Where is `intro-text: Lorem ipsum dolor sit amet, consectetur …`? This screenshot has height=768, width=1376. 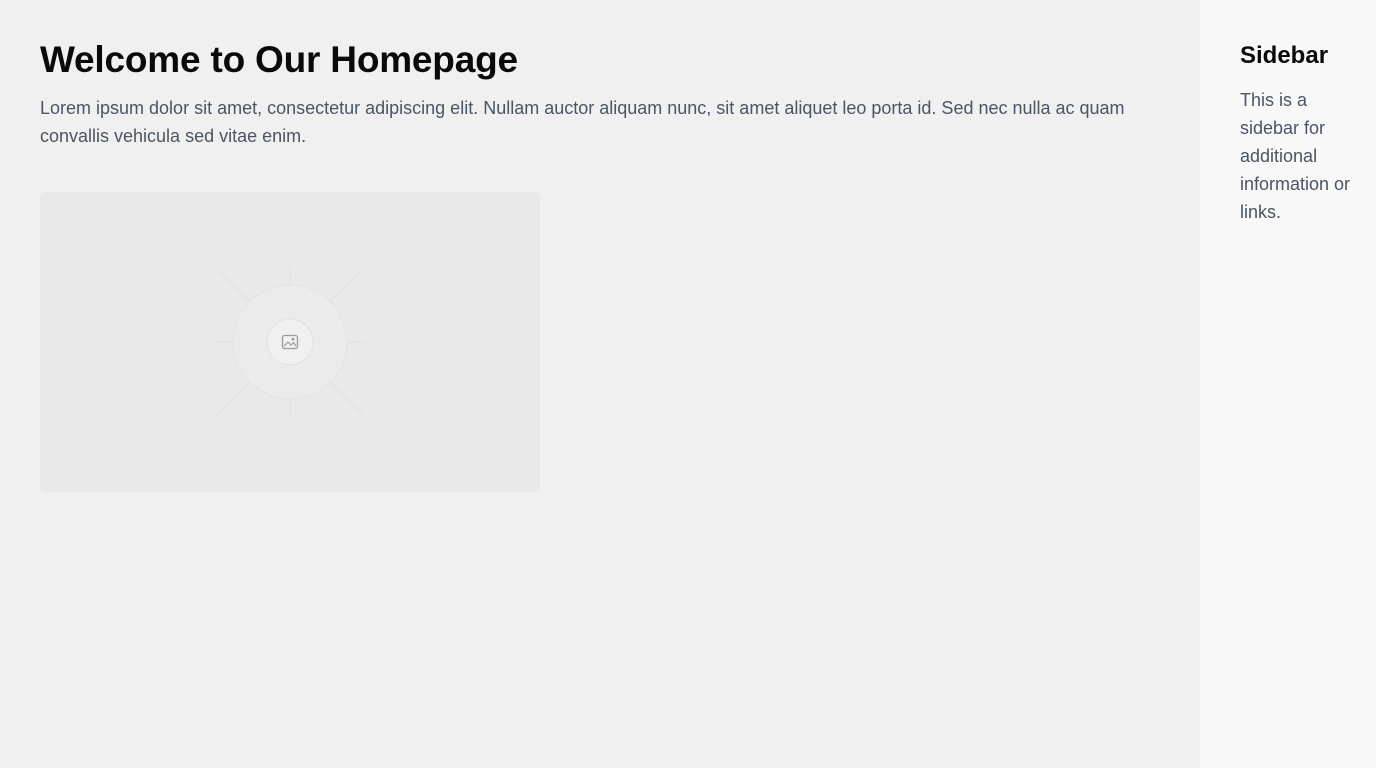 intro-text: Lorem ipsum dolor sit amet, consectetur … is located at coordinates (582, 122).